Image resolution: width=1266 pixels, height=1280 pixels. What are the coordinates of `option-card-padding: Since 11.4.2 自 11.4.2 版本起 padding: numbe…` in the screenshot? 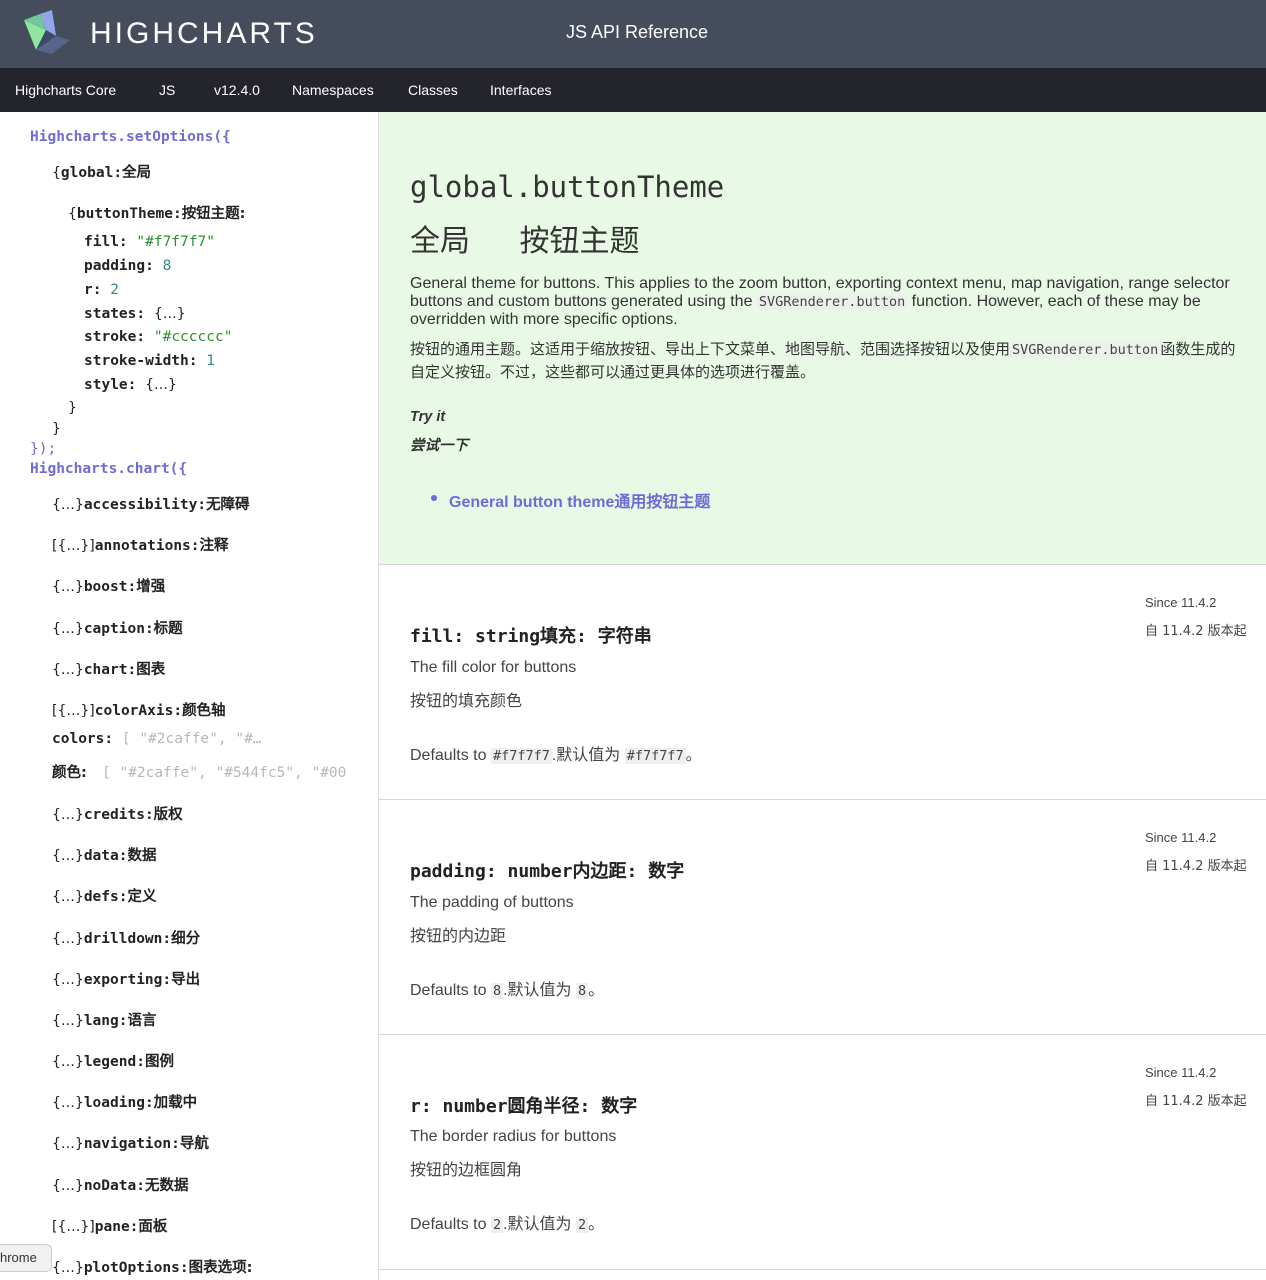 It's located at (822, 917).